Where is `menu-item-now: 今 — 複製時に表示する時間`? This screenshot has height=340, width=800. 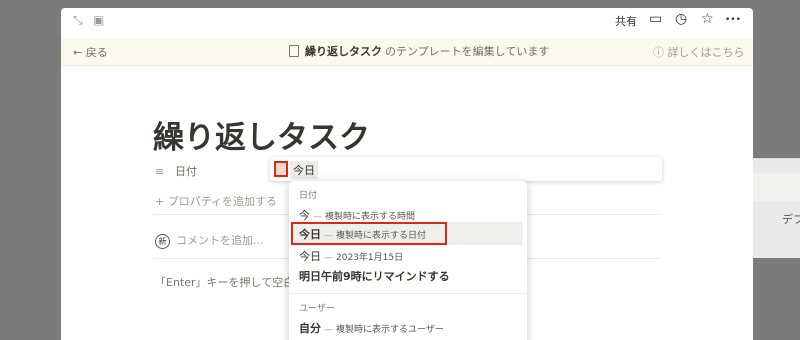 menu-item-now: 今 — 複製時に表示する時間 is located at coordinates (357, 215).